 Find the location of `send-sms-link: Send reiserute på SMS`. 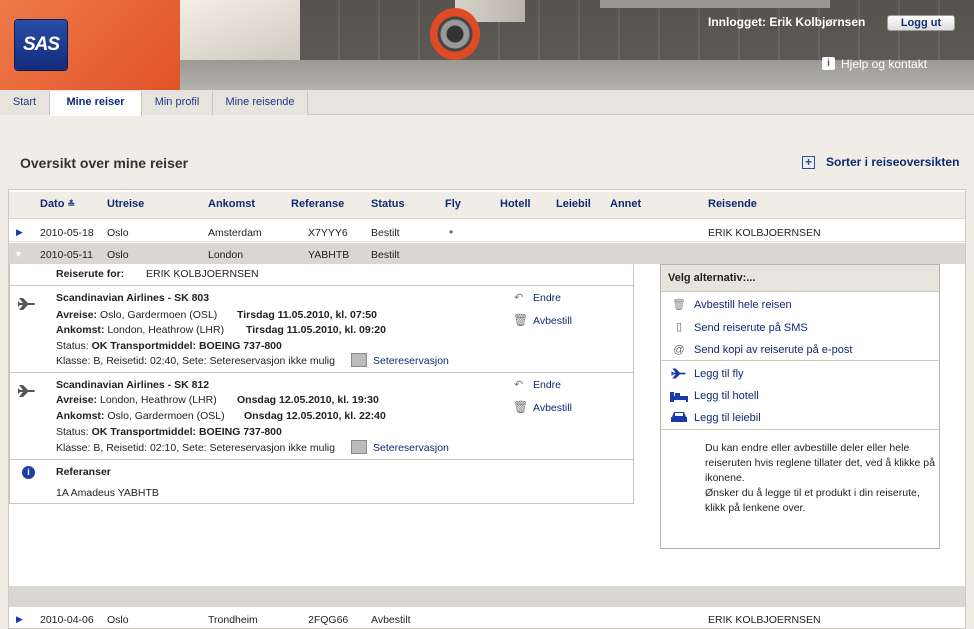

send-sms-link: Send reiserute på SMS is located at coordinates (751, 328).